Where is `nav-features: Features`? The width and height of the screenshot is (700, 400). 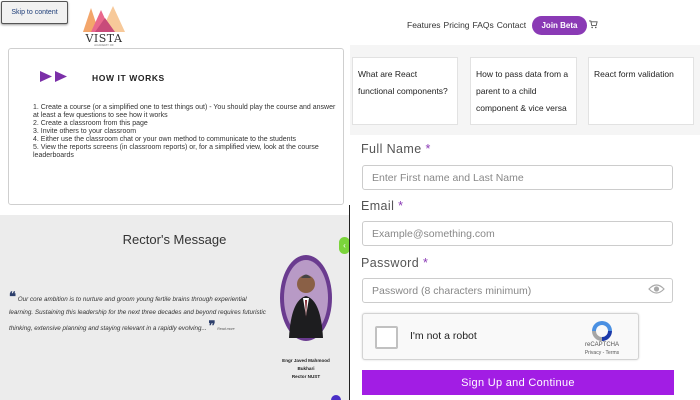 nav-features: Features is located at coordinates (424, 25).